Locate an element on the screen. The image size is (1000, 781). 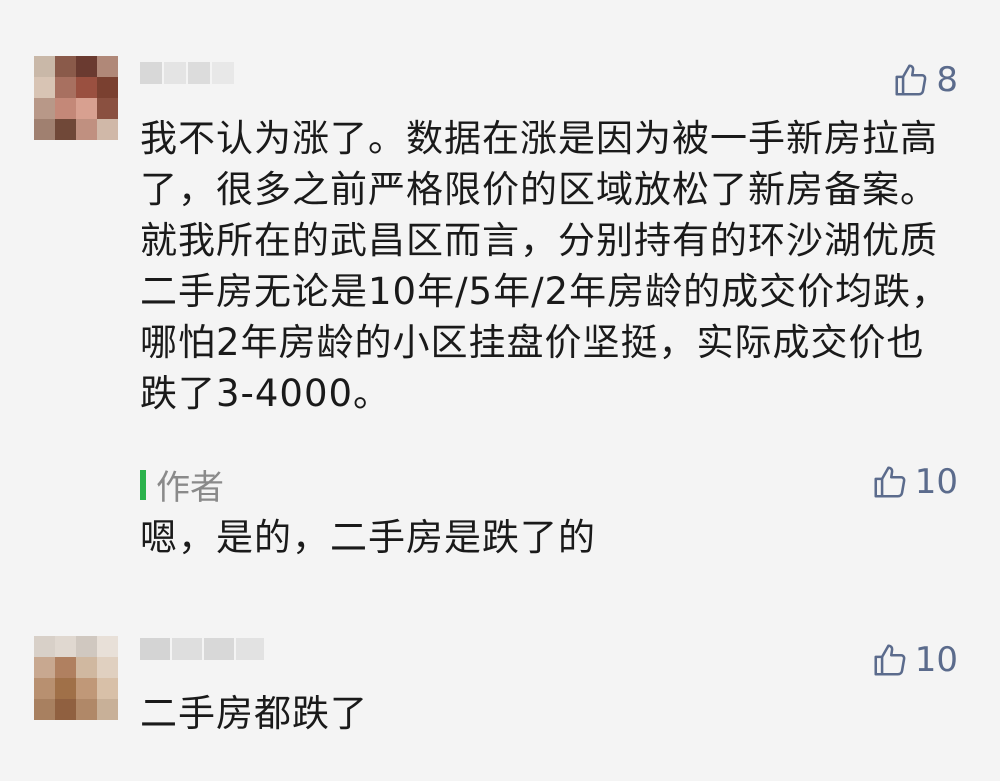
author-reply-label: 作者 is located at coordinates (182, 484).